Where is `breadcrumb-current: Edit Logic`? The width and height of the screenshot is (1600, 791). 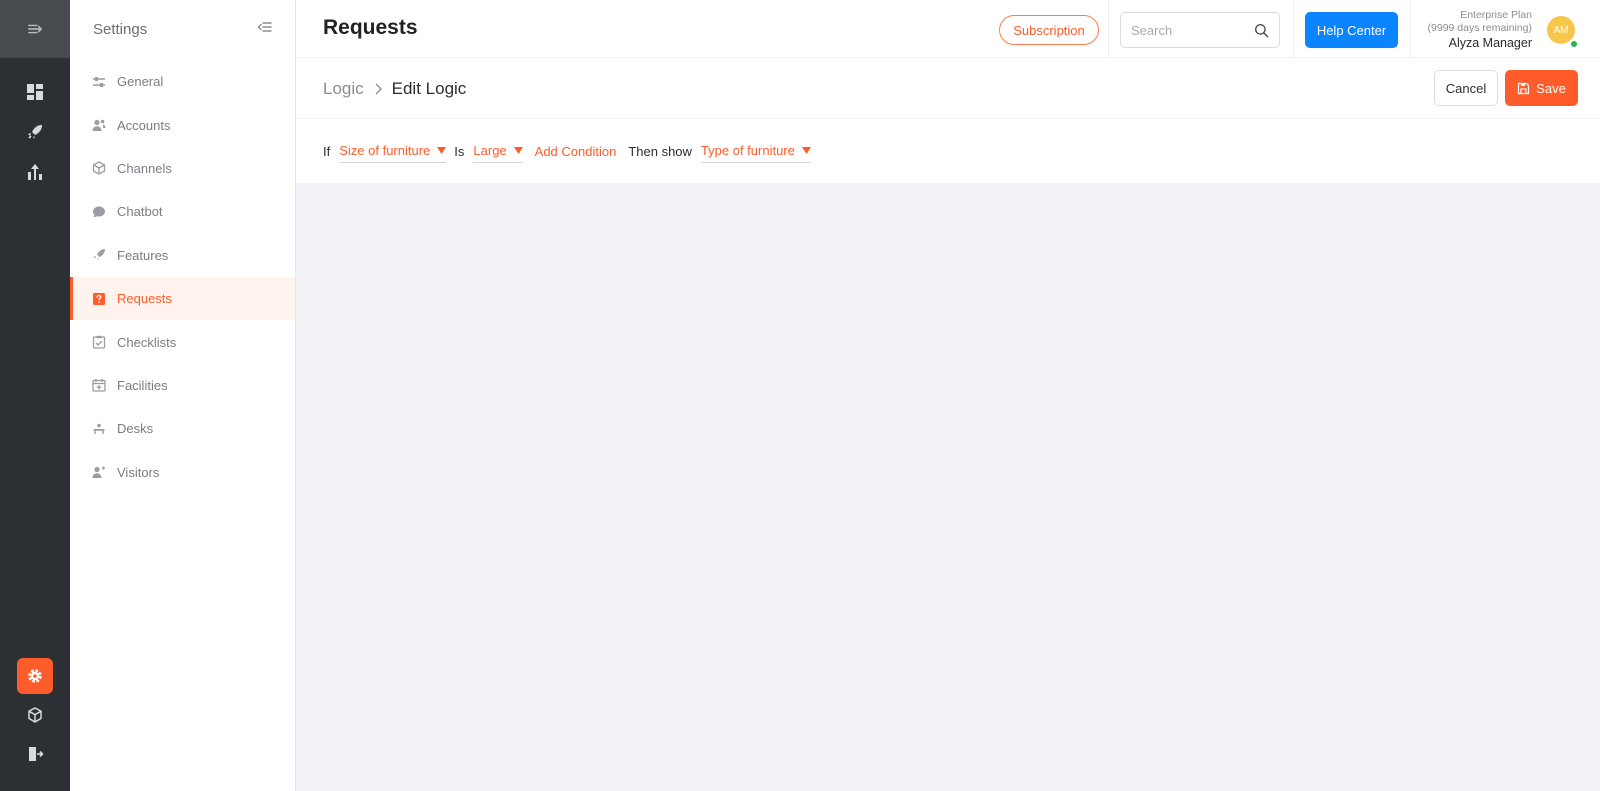
breadcrumb-current: Edit Logic is located at coordinates (429, 88).